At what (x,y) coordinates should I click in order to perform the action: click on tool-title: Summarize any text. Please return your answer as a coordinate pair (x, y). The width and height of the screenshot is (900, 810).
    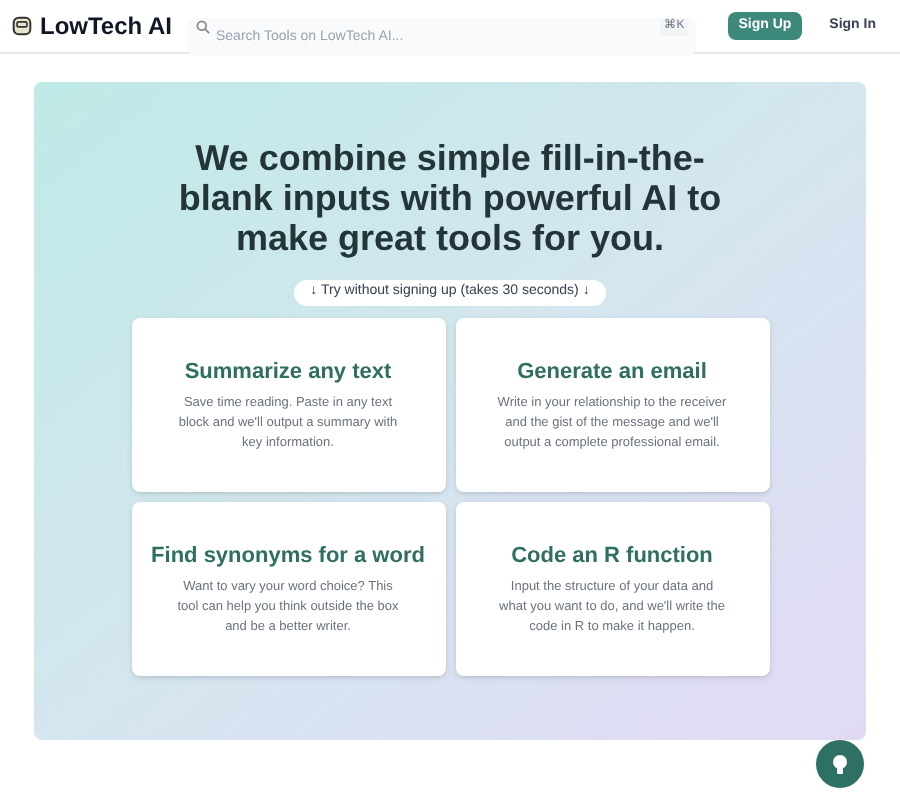
    Looking at the image, I should click on (288, 372).